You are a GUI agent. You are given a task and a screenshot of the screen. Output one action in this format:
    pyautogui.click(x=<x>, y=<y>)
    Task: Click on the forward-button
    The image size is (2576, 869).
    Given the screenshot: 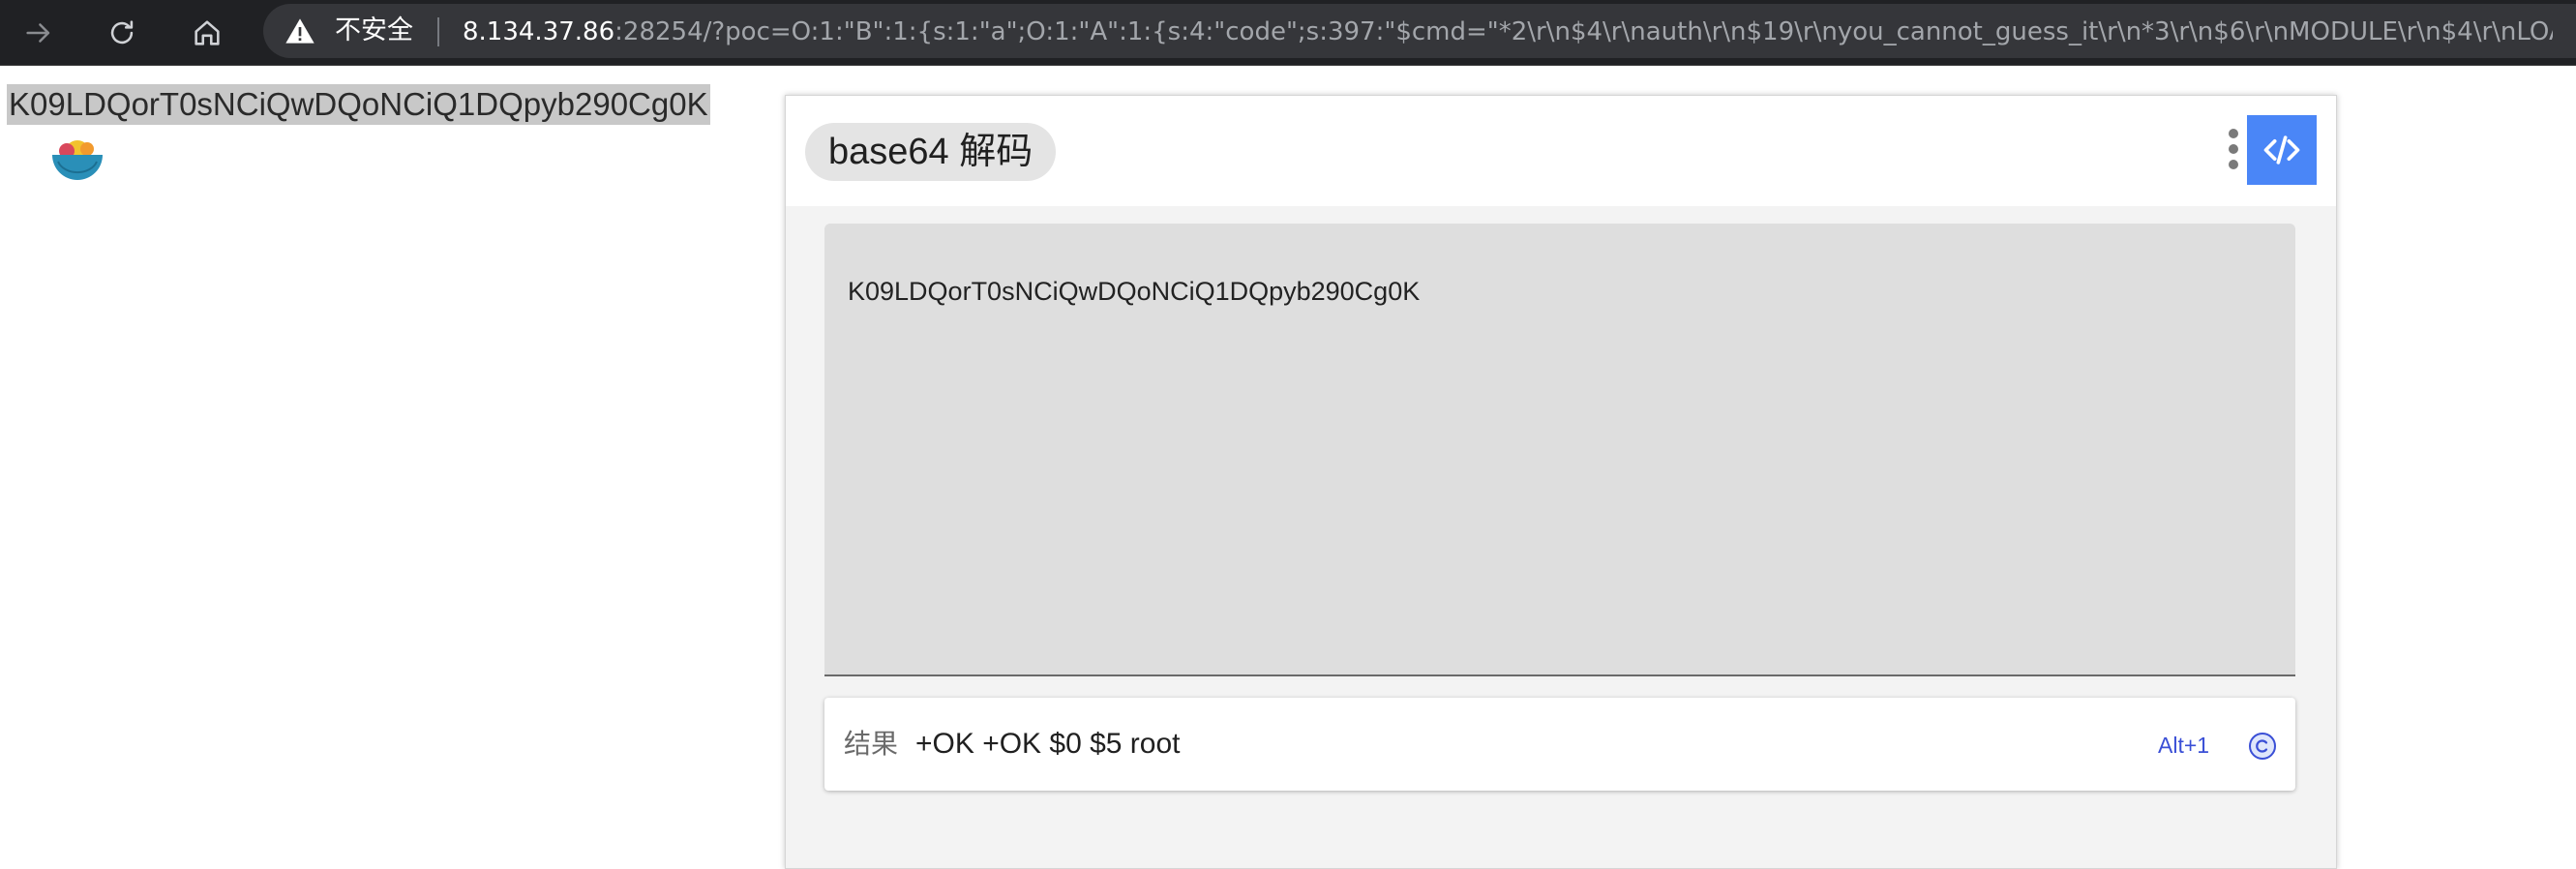 What is the action you would take?
    pyautogui.click(x=38, y=33)
    